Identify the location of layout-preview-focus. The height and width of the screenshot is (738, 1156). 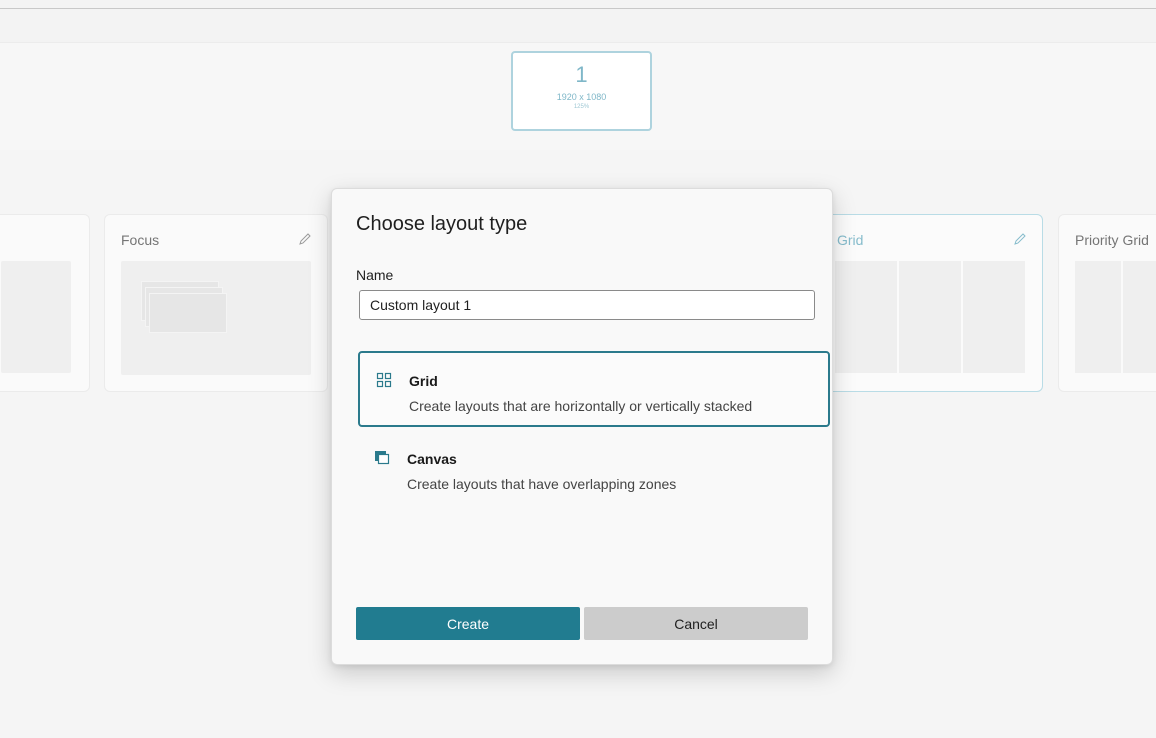
(216, 318).